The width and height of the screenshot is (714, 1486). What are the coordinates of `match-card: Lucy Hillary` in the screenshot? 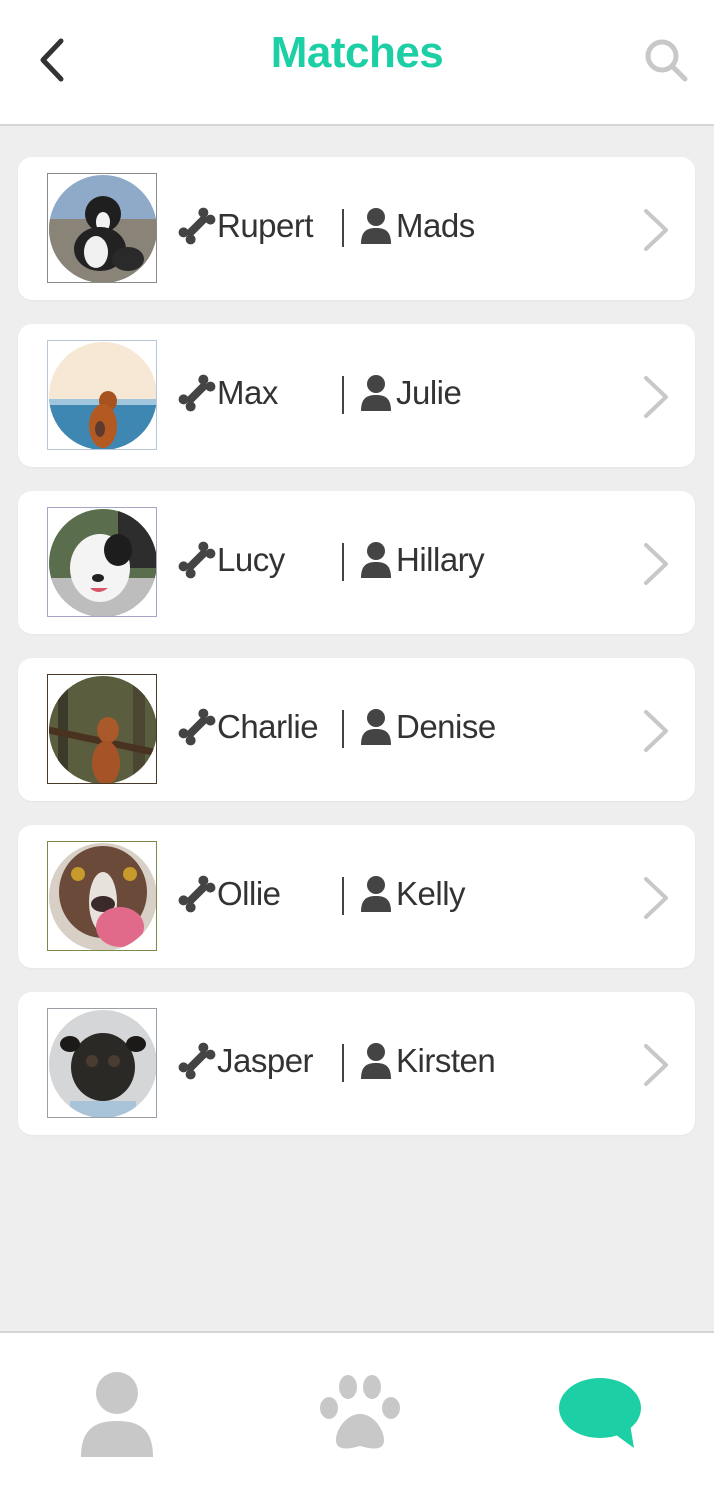 It's located at (356, 562).